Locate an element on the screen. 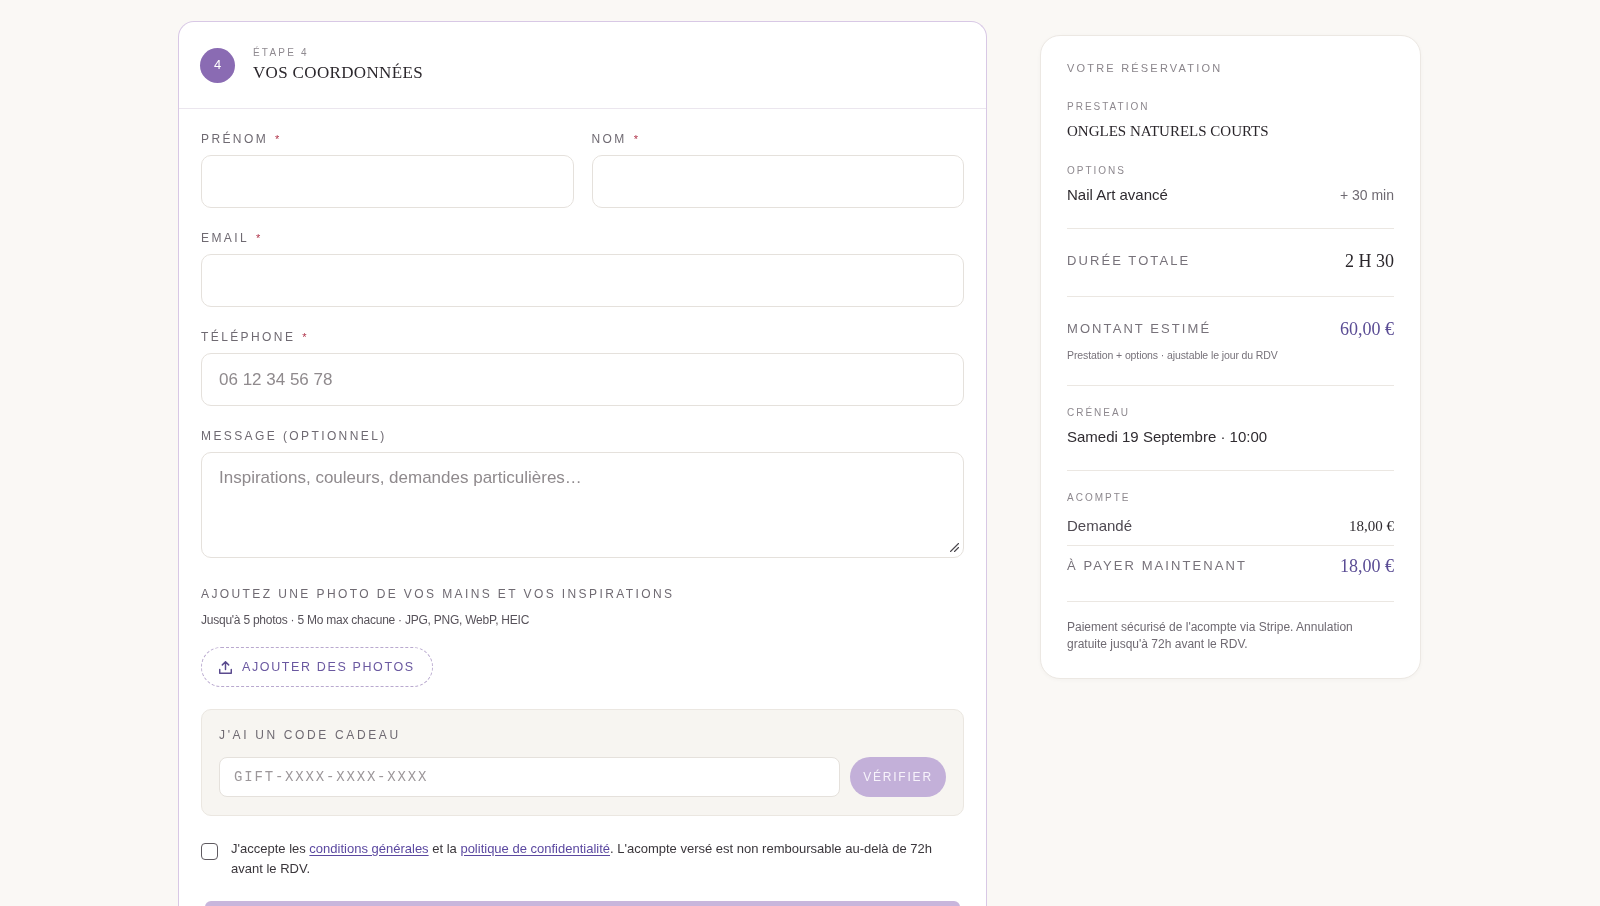  consent-text: J'accepte les conditions générales et la politique de confidentialité. L'acompte versé est non remboursable au-delà de 72h avant le RDV. is located at coordinates (582, 859).